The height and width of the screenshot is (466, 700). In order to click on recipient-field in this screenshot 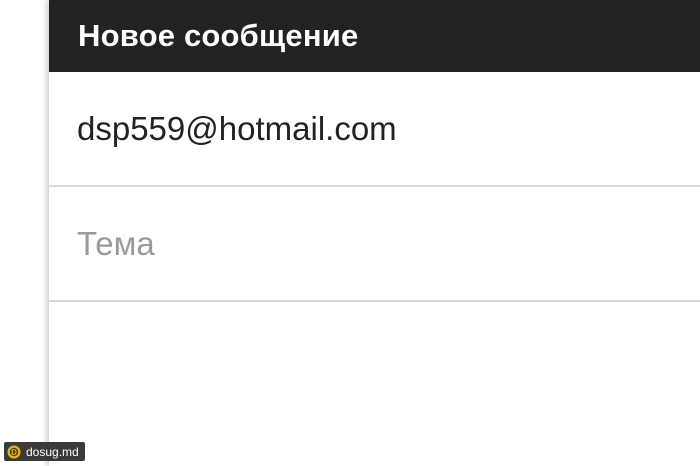, I will do `click(377, 128)`.